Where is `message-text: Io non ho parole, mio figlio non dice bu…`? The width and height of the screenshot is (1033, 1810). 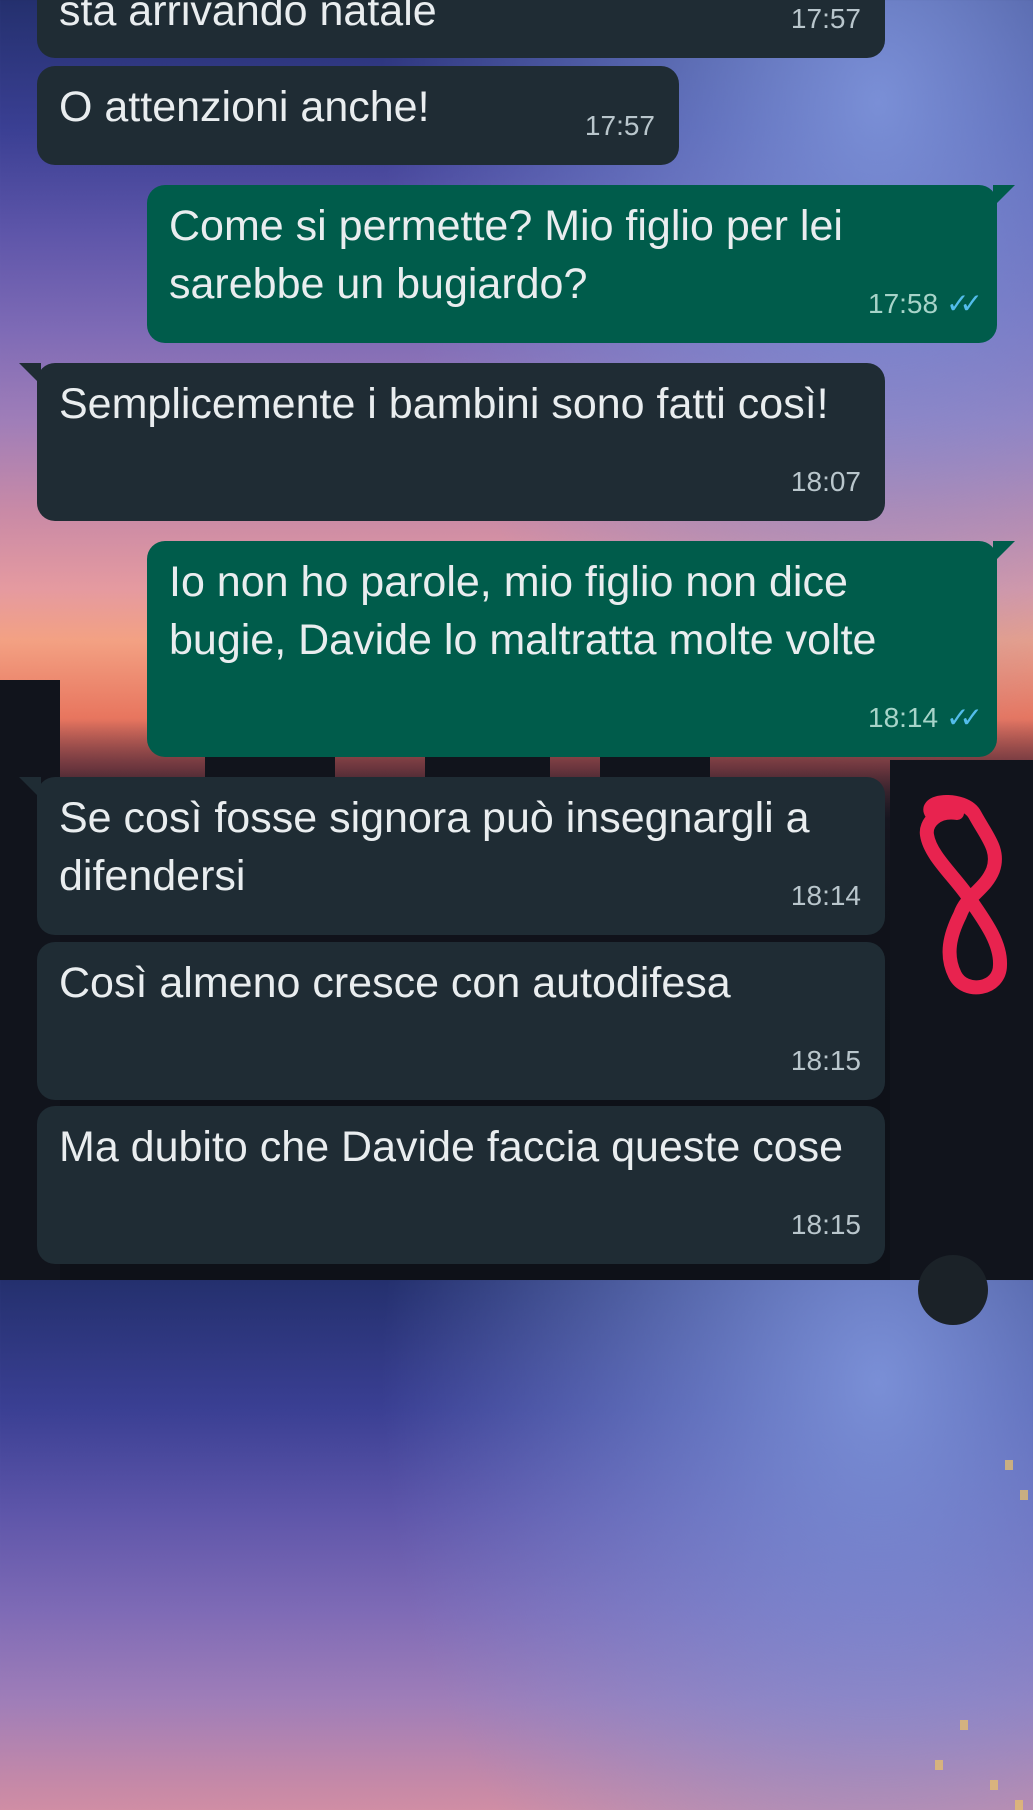 message-text: Io non ho parole, mio figlio non dice bu… is located at coordinates (523, 611).